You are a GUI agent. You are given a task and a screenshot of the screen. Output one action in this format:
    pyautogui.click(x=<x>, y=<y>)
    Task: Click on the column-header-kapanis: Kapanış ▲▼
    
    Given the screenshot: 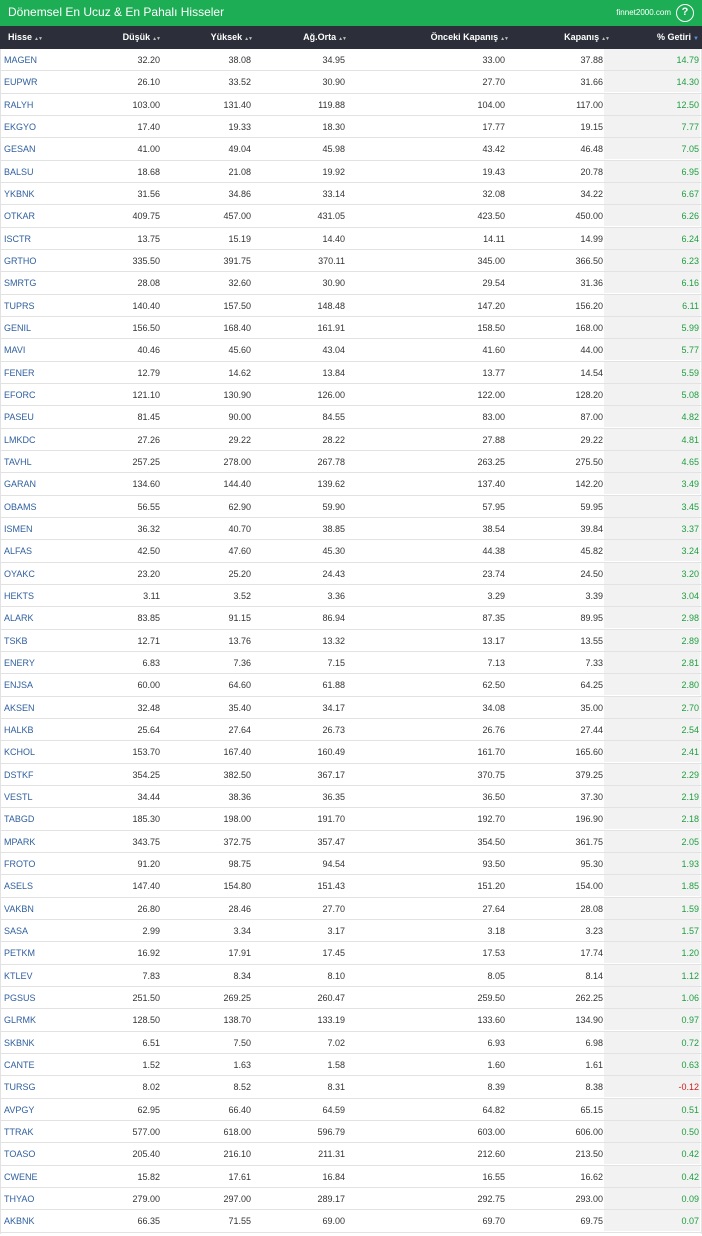 What is the action you would take?
    pyautogui.click(x=565, y=37)
    